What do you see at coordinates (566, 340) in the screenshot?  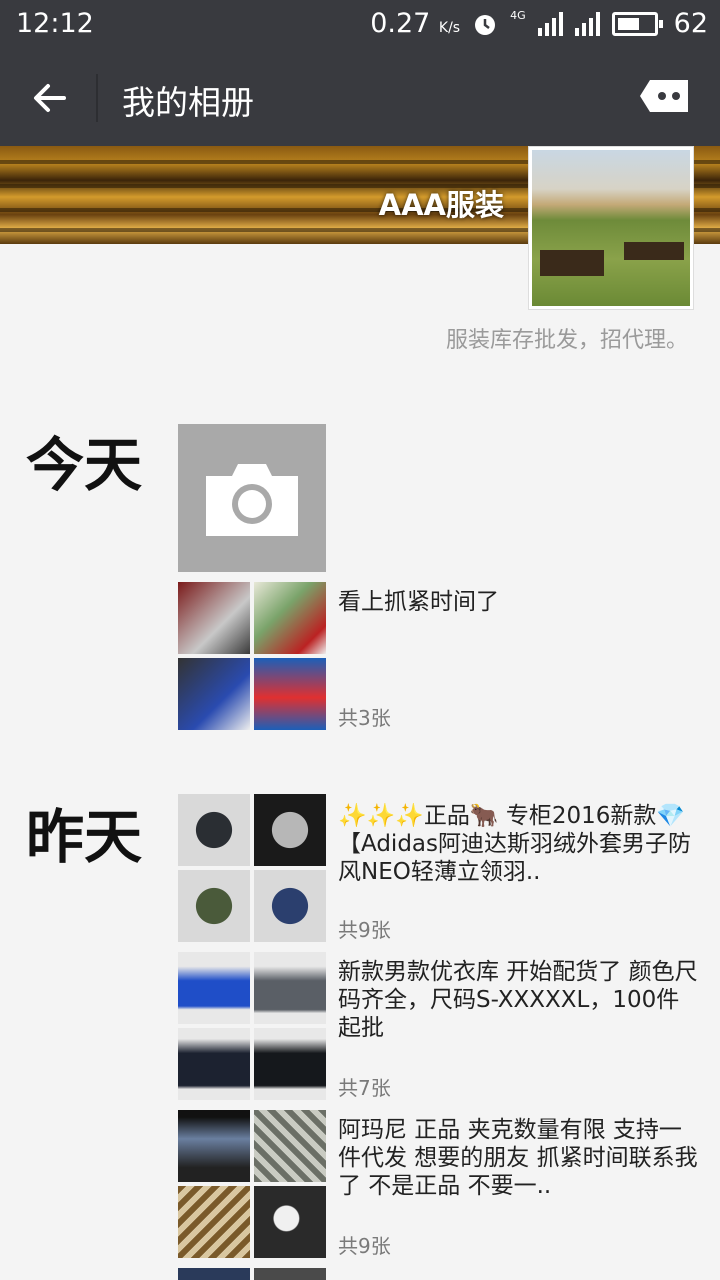 I see `profile-signature: 服装库存批发，招代理。` at bounding box center [566, 340].